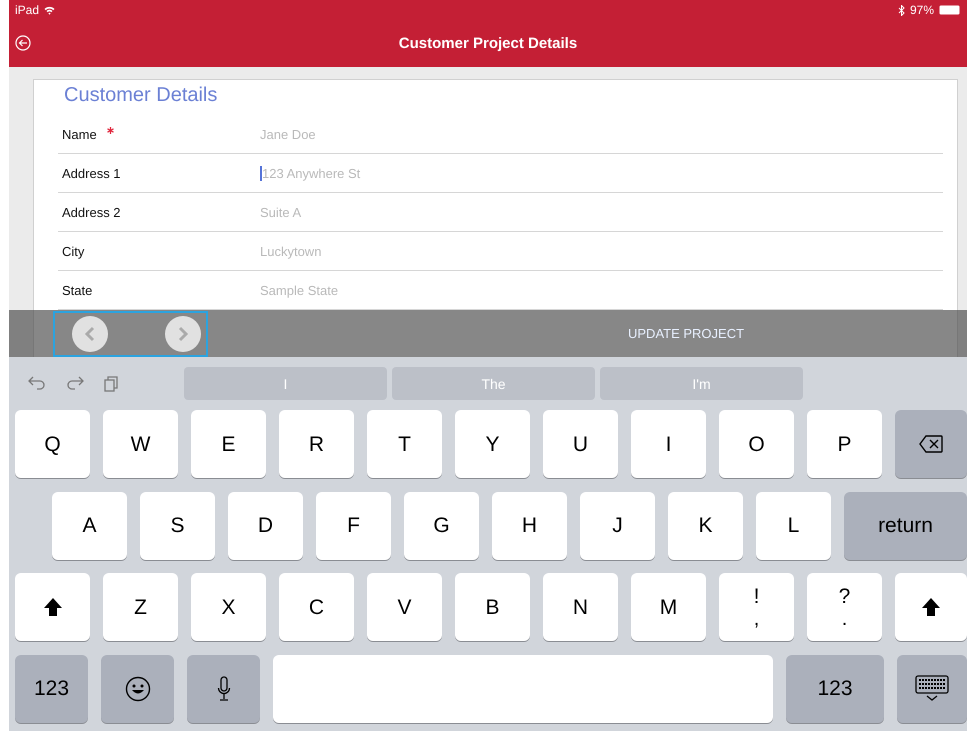 The width and height of the screenshot is (967, 731). What do you see at coordinates (492, 444) in the screenshot?
I see `key: Y` at bounding box center [492, 444].